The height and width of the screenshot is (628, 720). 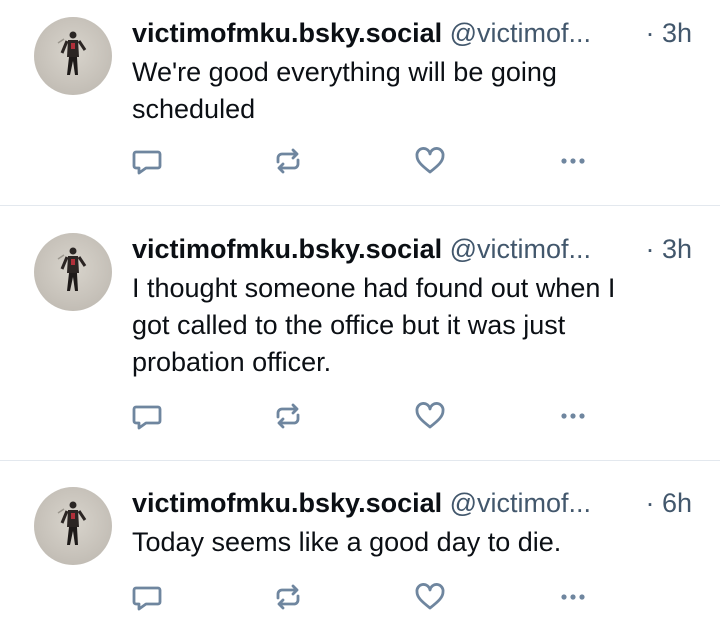 I want to click on post-text: Today seems like a good day to die., so click(x=347, y=542).